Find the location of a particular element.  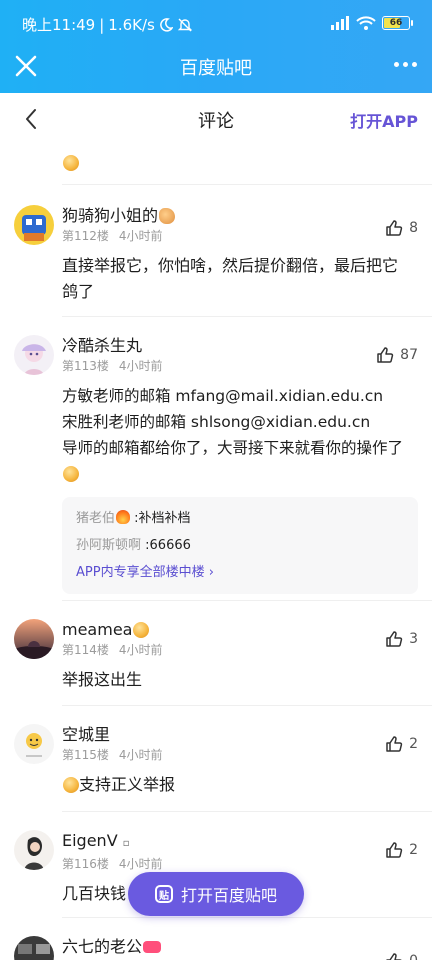

comment-author: EigenV is located at coordinates (90, 840).